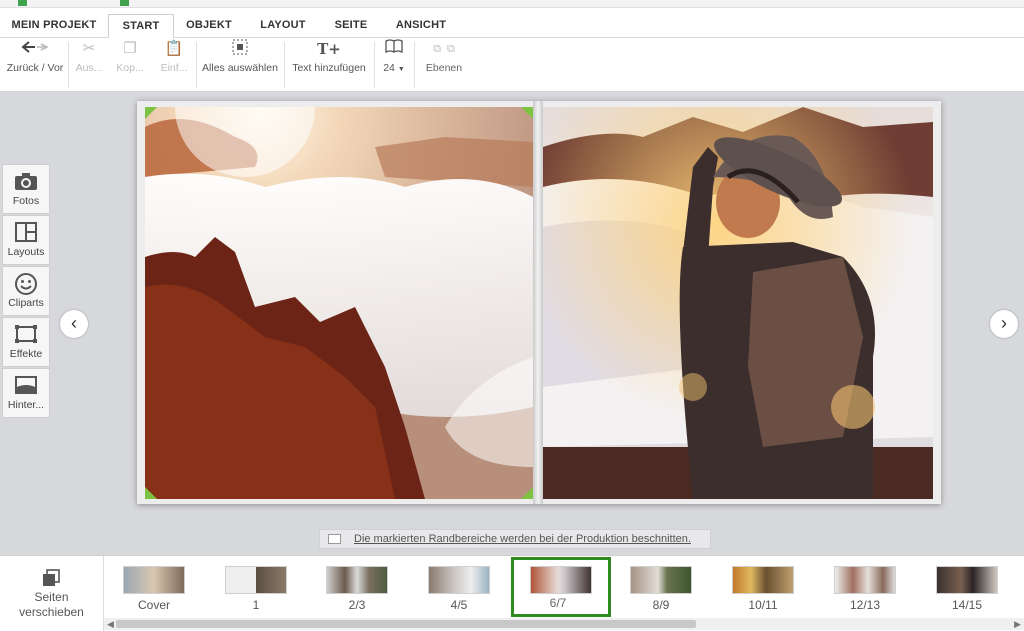  Describe the element at coordinates (283, 26) in the screenshot. I see `tab-layout: LAYOUT` at that location.